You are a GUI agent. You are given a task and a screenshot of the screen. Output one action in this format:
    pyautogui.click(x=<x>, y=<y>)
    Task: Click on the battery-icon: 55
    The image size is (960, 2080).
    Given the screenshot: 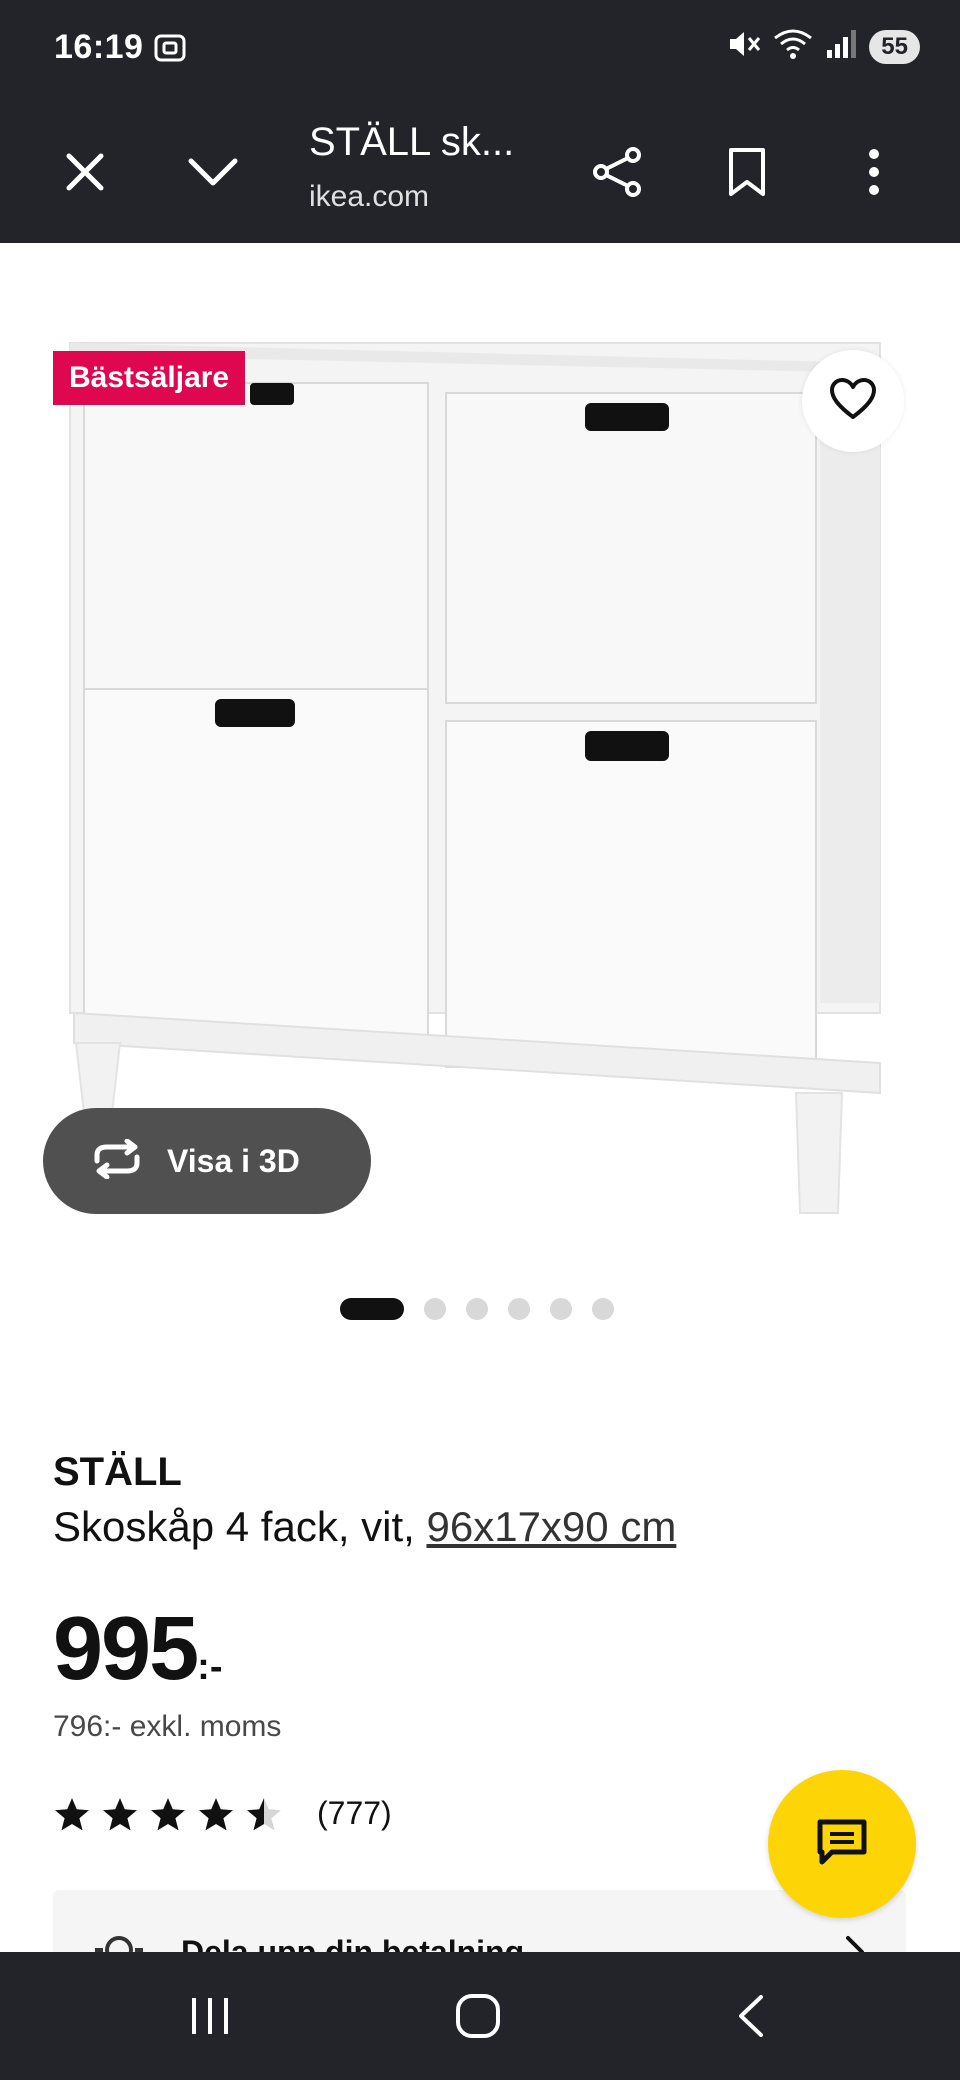 What is the action you would take?
    pyautogui.click(x=894, y=46)
    